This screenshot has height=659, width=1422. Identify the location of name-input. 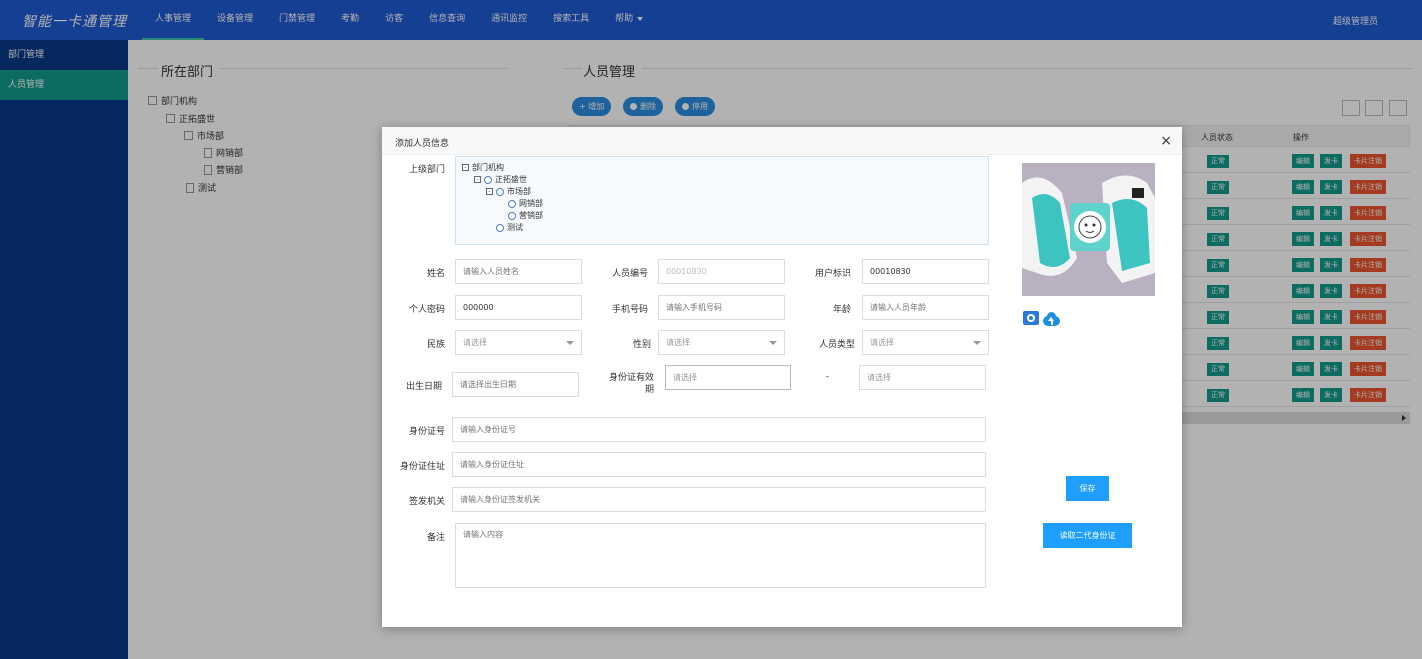
(518, 271).